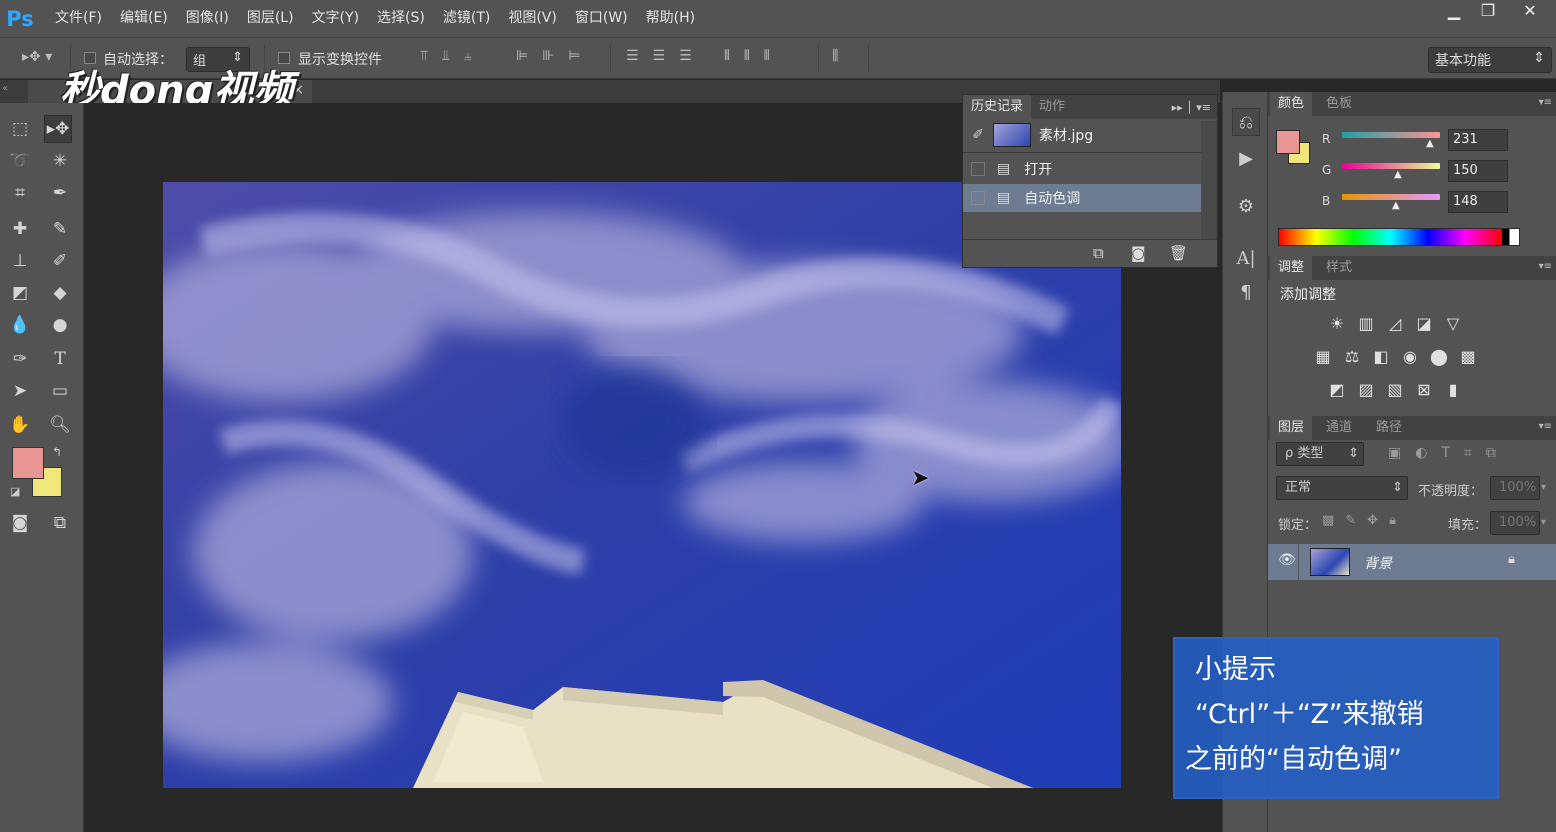 Image resolution: width=1556 pixels, height=832 pixels. I want to click on history-item: ▤ 打开, so click(1082, 169).